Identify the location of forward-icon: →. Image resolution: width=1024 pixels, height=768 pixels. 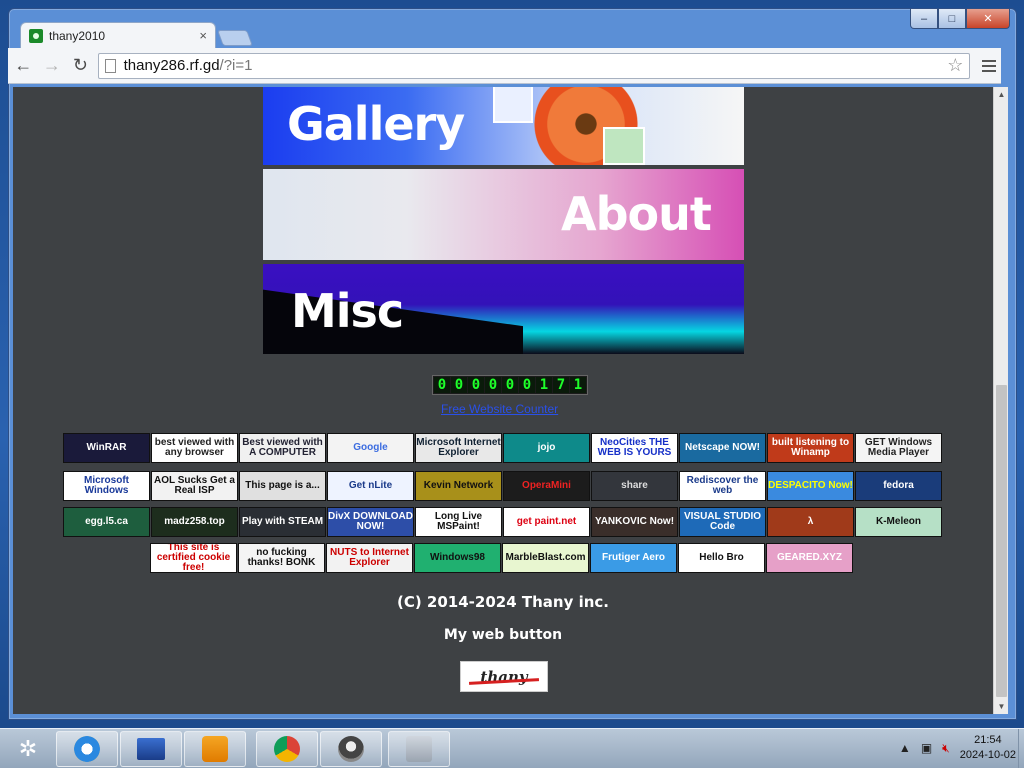
(52, 66).